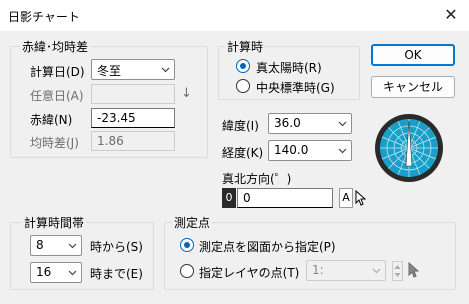 The image size is (469, 304). Describe the element at coordinates (360, 197) in the screenshot. I see `cursor-pick-icon` at that location.